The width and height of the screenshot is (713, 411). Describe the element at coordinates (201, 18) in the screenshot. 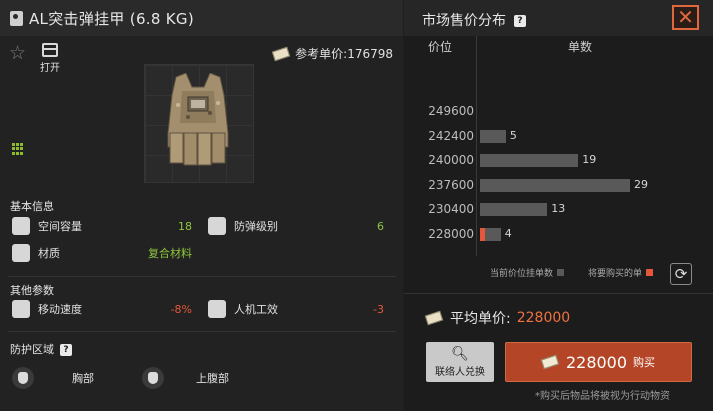

I see `title-bar: AL突击弹挂甲 (6.8 KG)` at that location.